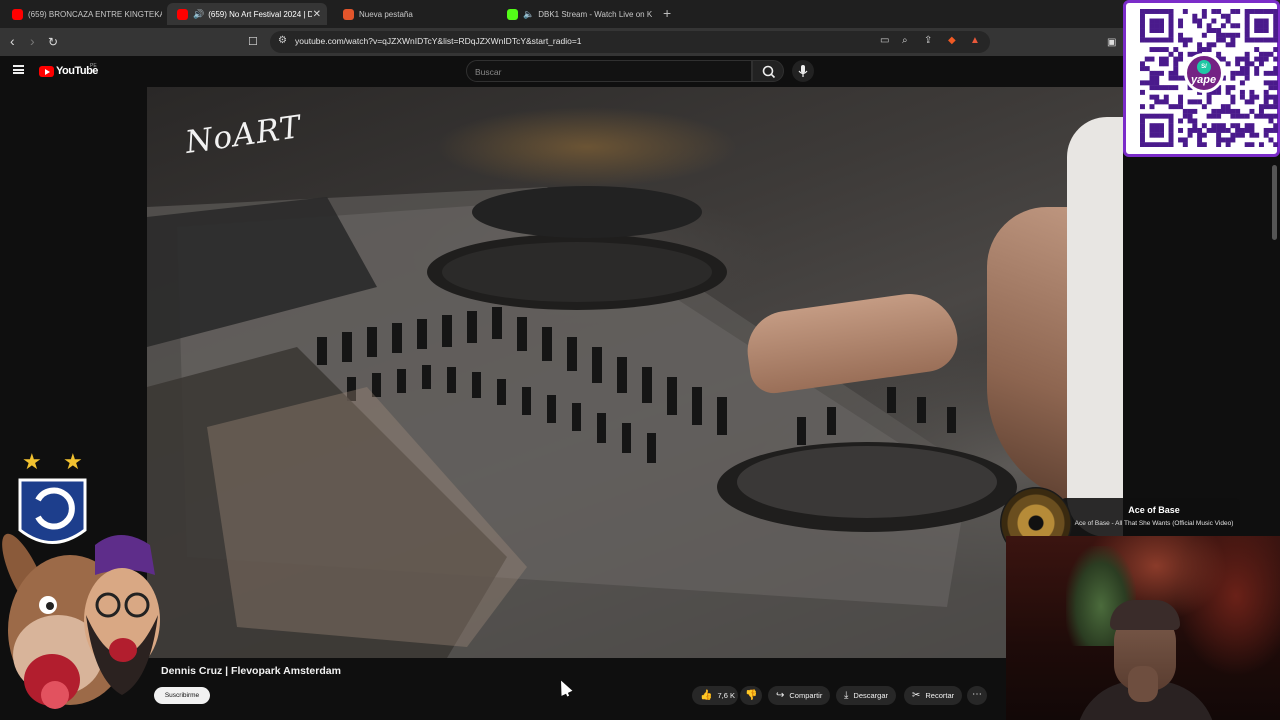 Image resolution: width=1280 pixels, height=720 pixels. I want to click on tab-nueva-pestana: Nueva pestaña, so click(413, 14).